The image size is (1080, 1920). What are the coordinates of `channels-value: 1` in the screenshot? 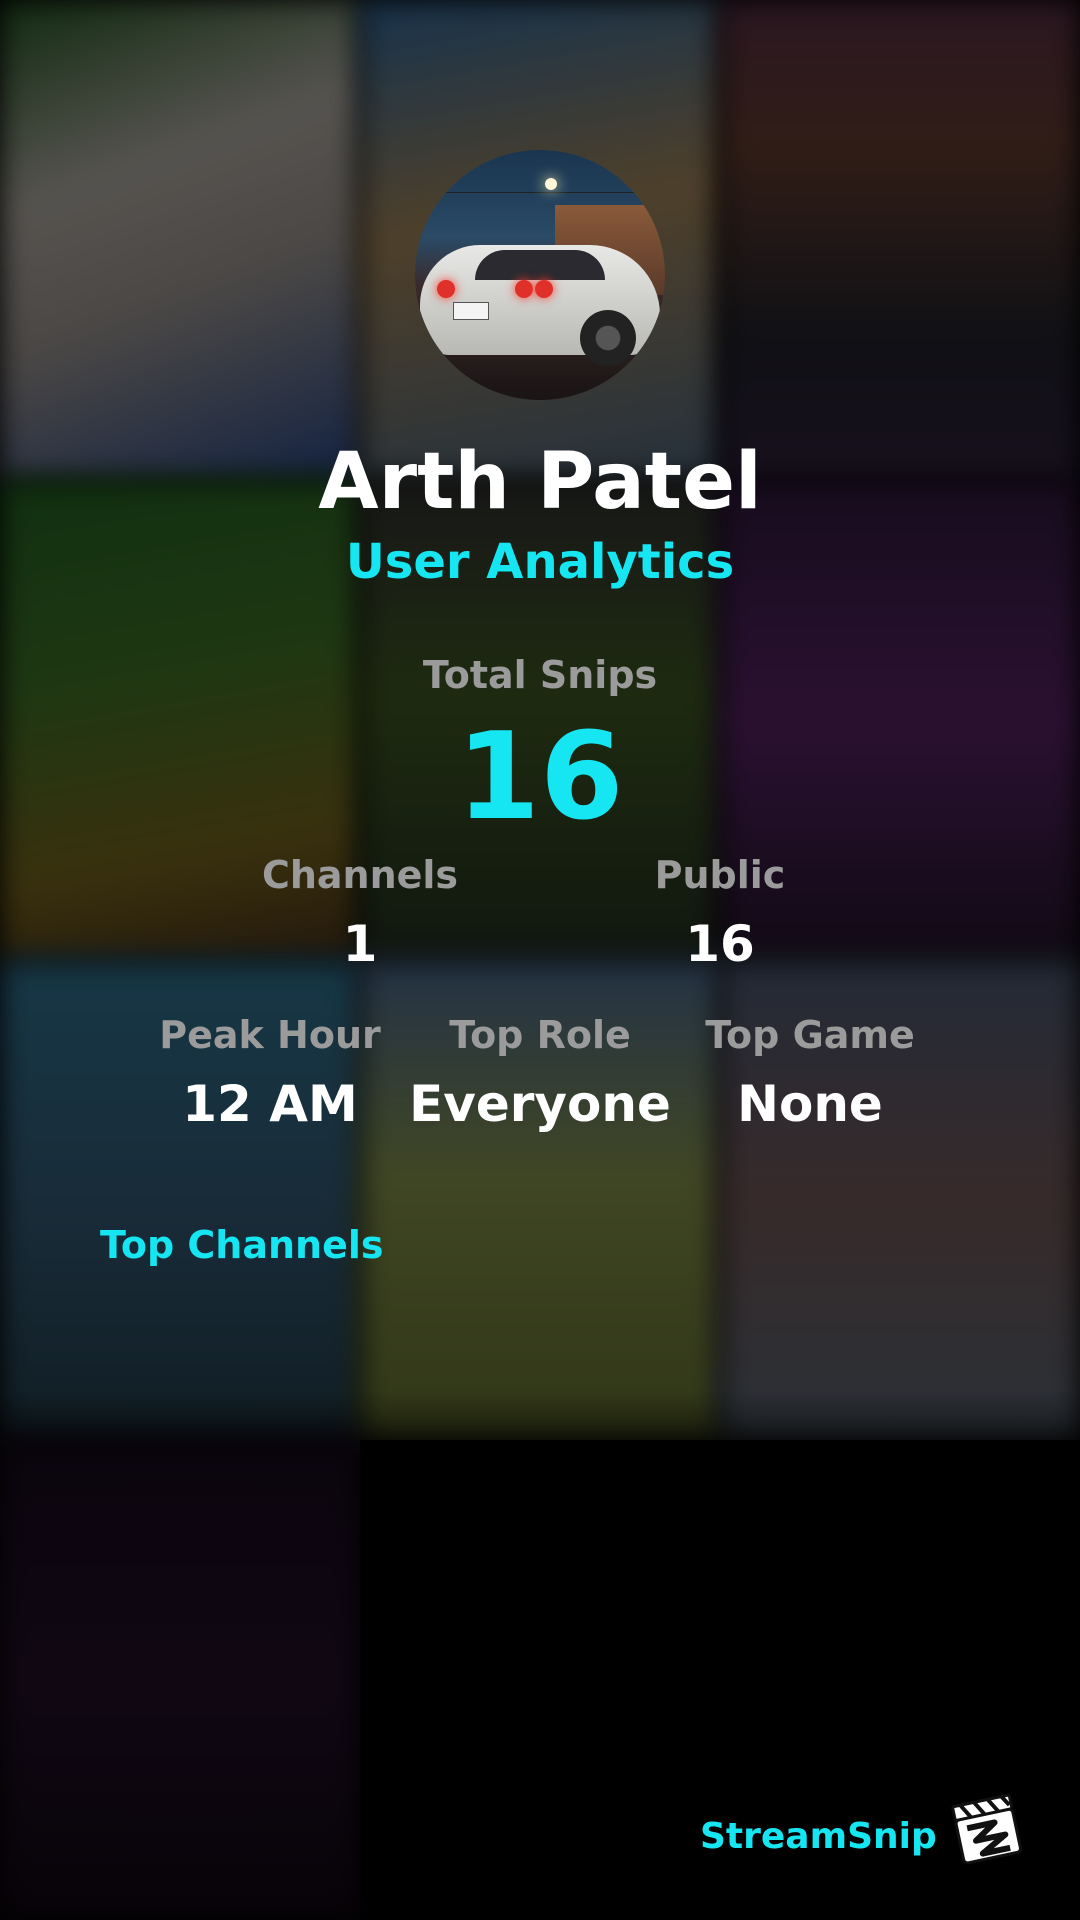 It's located at (360, 944).